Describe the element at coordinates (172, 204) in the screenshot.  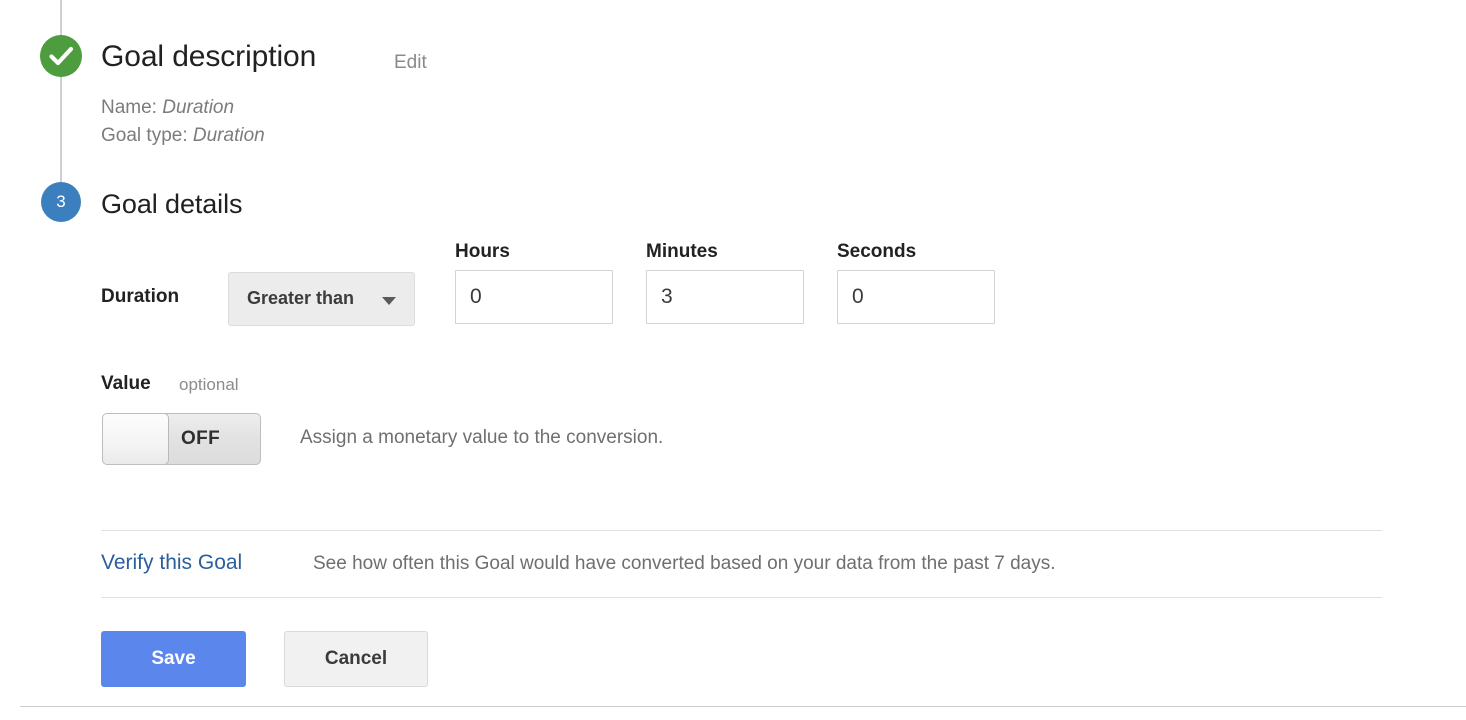
I see `goal-details-title: Goal details` at that location.